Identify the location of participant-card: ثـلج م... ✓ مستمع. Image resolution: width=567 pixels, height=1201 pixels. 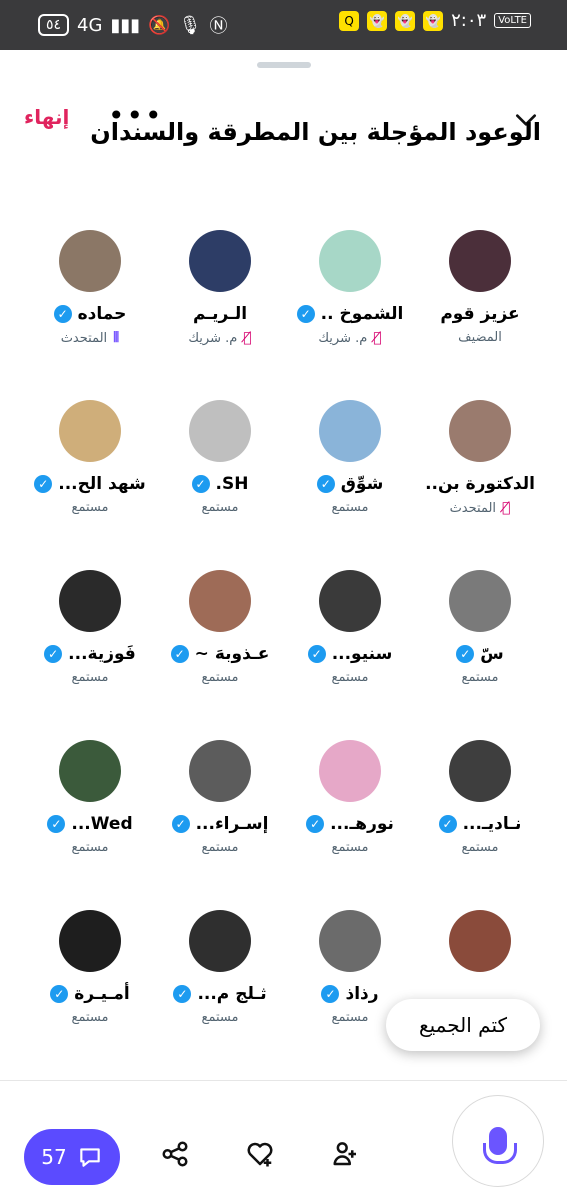
(220, 967).